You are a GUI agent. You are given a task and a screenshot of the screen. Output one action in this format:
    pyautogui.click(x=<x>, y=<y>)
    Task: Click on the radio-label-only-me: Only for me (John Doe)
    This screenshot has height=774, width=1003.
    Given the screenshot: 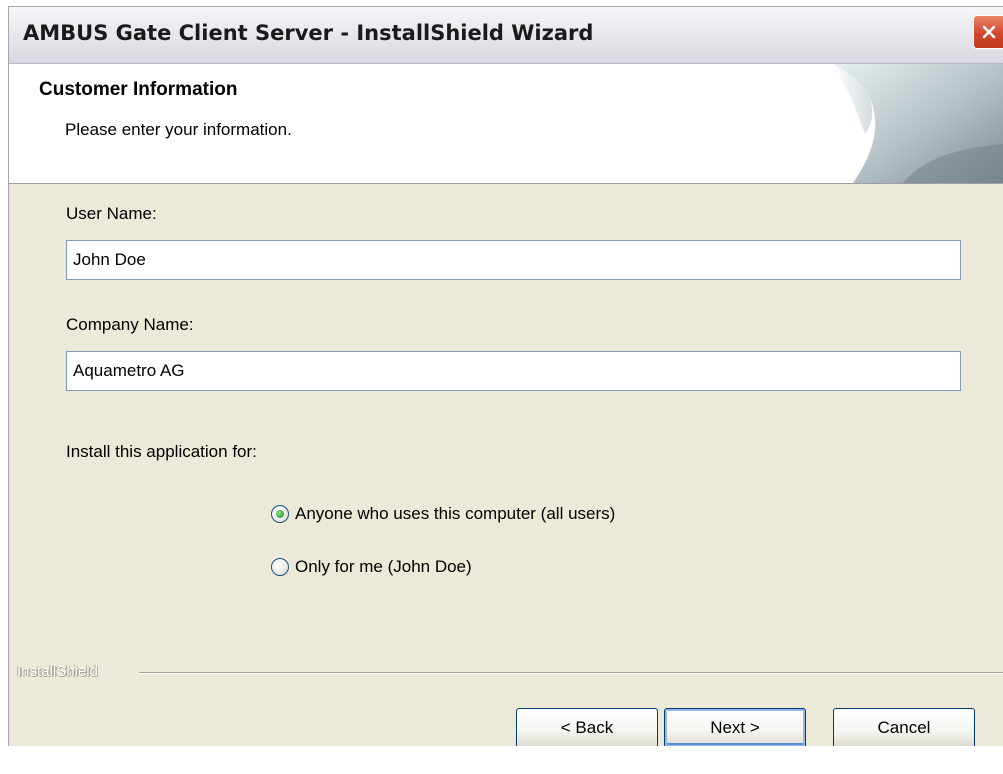 What is the action you would take?
    pyautogui.click(x=383, y=566)
    